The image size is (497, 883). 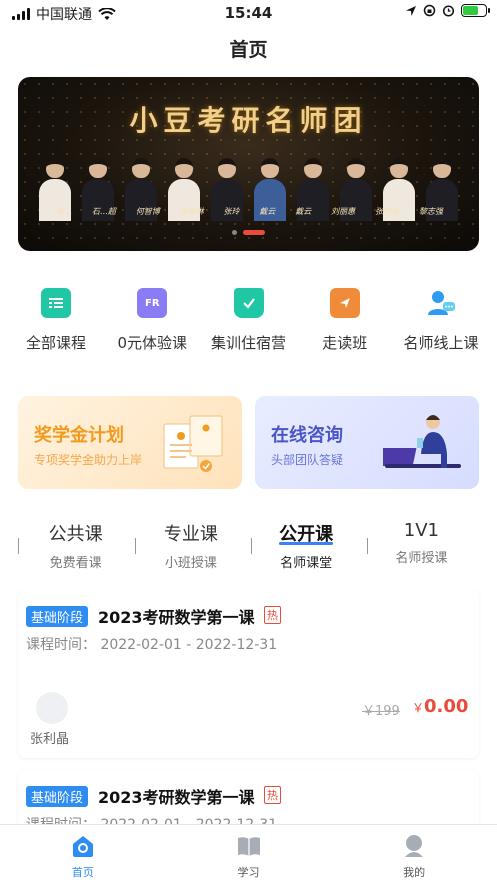 What do you see at coordinates (249, 211) in the screenshot?
I see `banner-teacher-names: 张… 石…超 何智博 曲琳琳 张玲 戴云 戴云 刘丽惠 张利晶 黎志强` at bounding box center [249, 211].